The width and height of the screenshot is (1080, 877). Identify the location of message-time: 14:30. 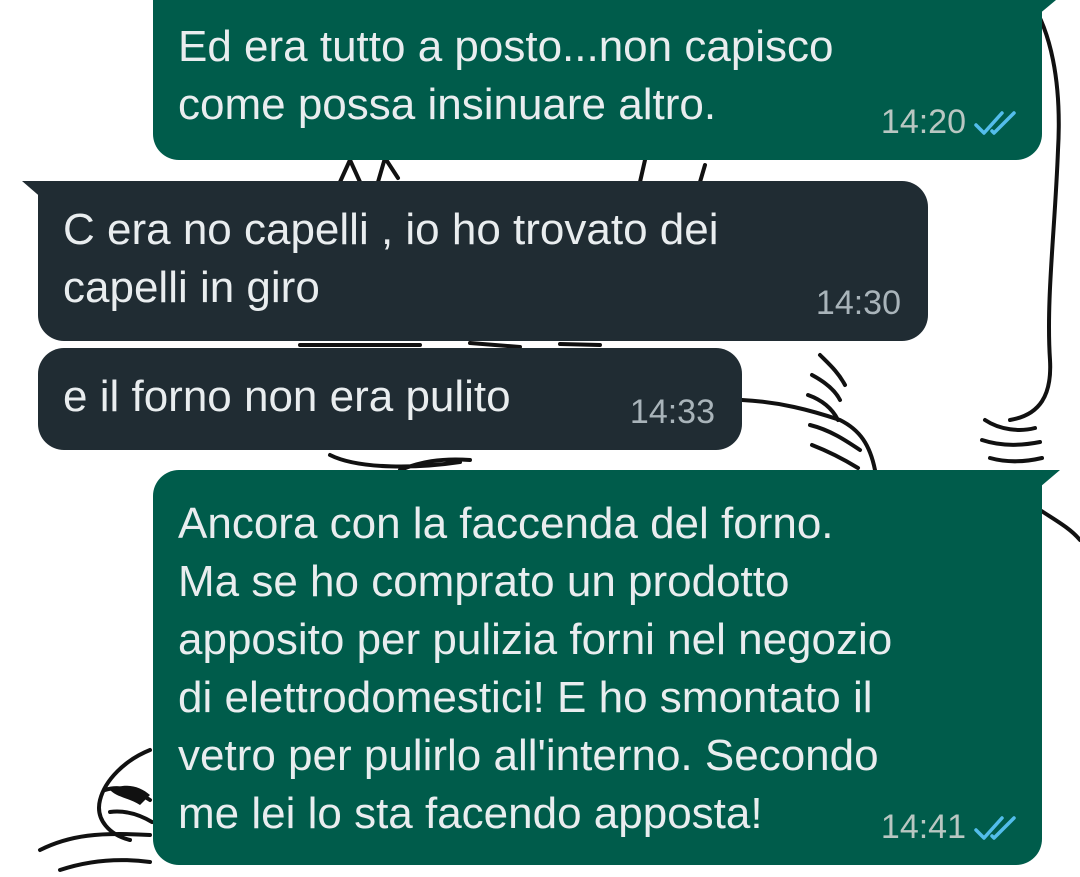
(858, 303).